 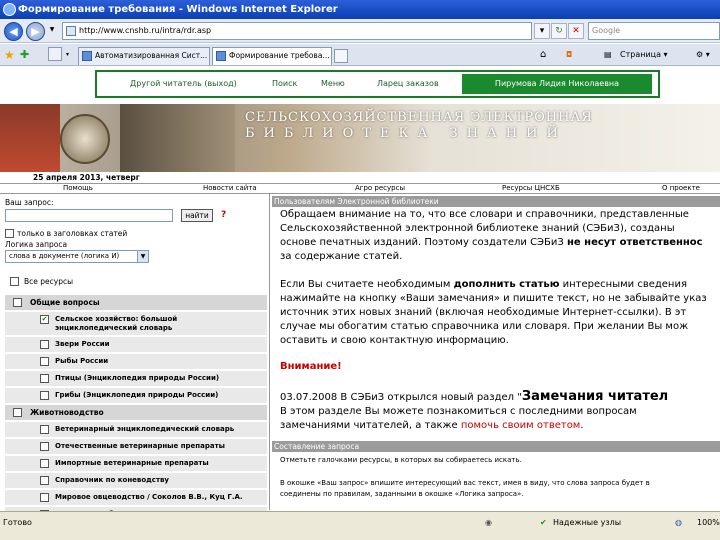 I want to click on all-resources-checkbox, so click(x=14, y=281).